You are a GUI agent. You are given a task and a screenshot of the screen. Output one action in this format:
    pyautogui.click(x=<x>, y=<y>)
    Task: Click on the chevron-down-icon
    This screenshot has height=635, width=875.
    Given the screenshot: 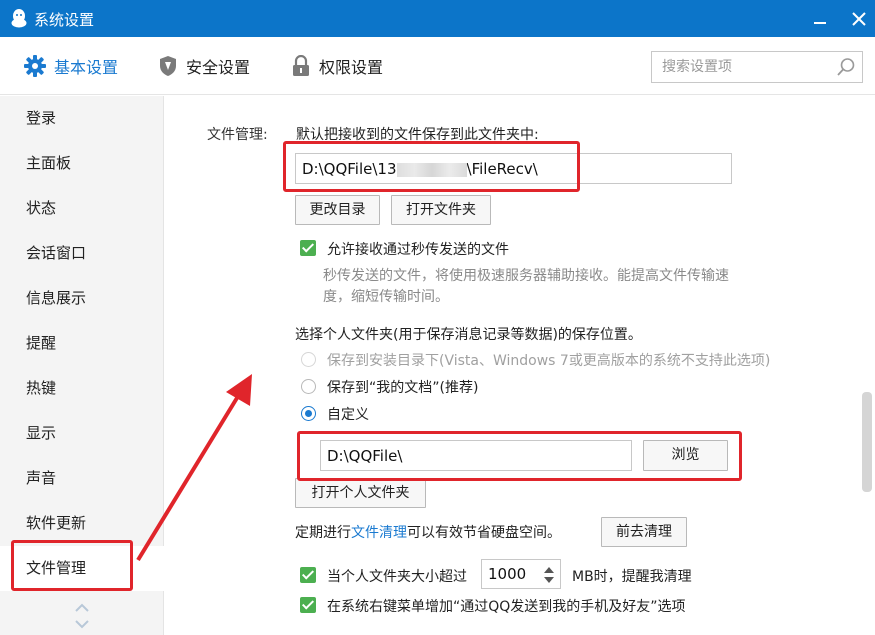 What is the action you would take?
    pyautogui.click(x=82, y=624)
    